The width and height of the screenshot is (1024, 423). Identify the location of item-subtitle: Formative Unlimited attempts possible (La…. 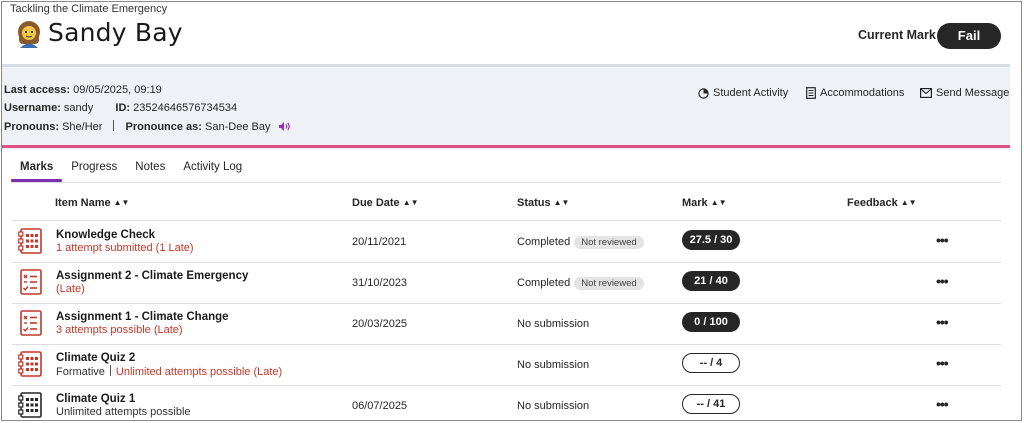
(169, 371).